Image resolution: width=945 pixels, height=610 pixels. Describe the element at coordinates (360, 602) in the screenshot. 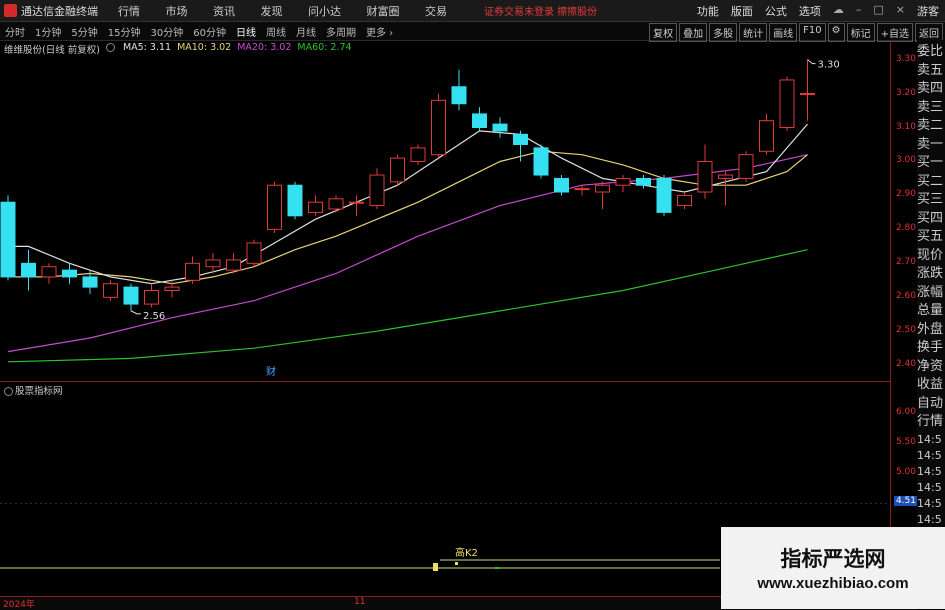

I see `time-label-month: 11` at that location.